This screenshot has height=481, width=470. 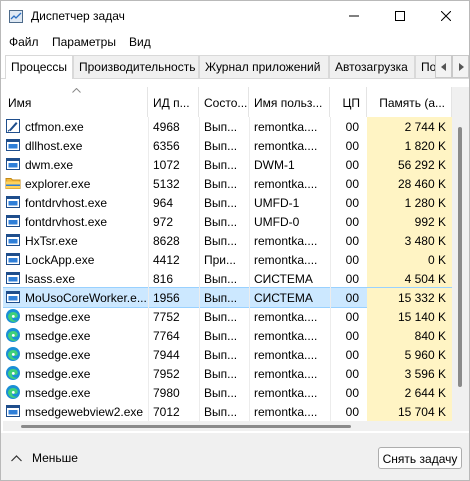 I want to click on cell-memory: 992 K, so click(x=409, y=221).